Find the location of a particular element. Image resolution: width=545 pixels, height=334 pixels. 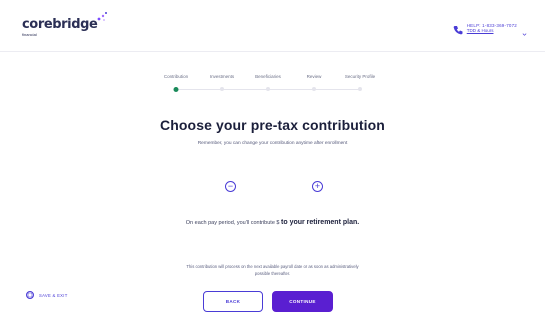

phone-icon is located at coordinates (458, 30).